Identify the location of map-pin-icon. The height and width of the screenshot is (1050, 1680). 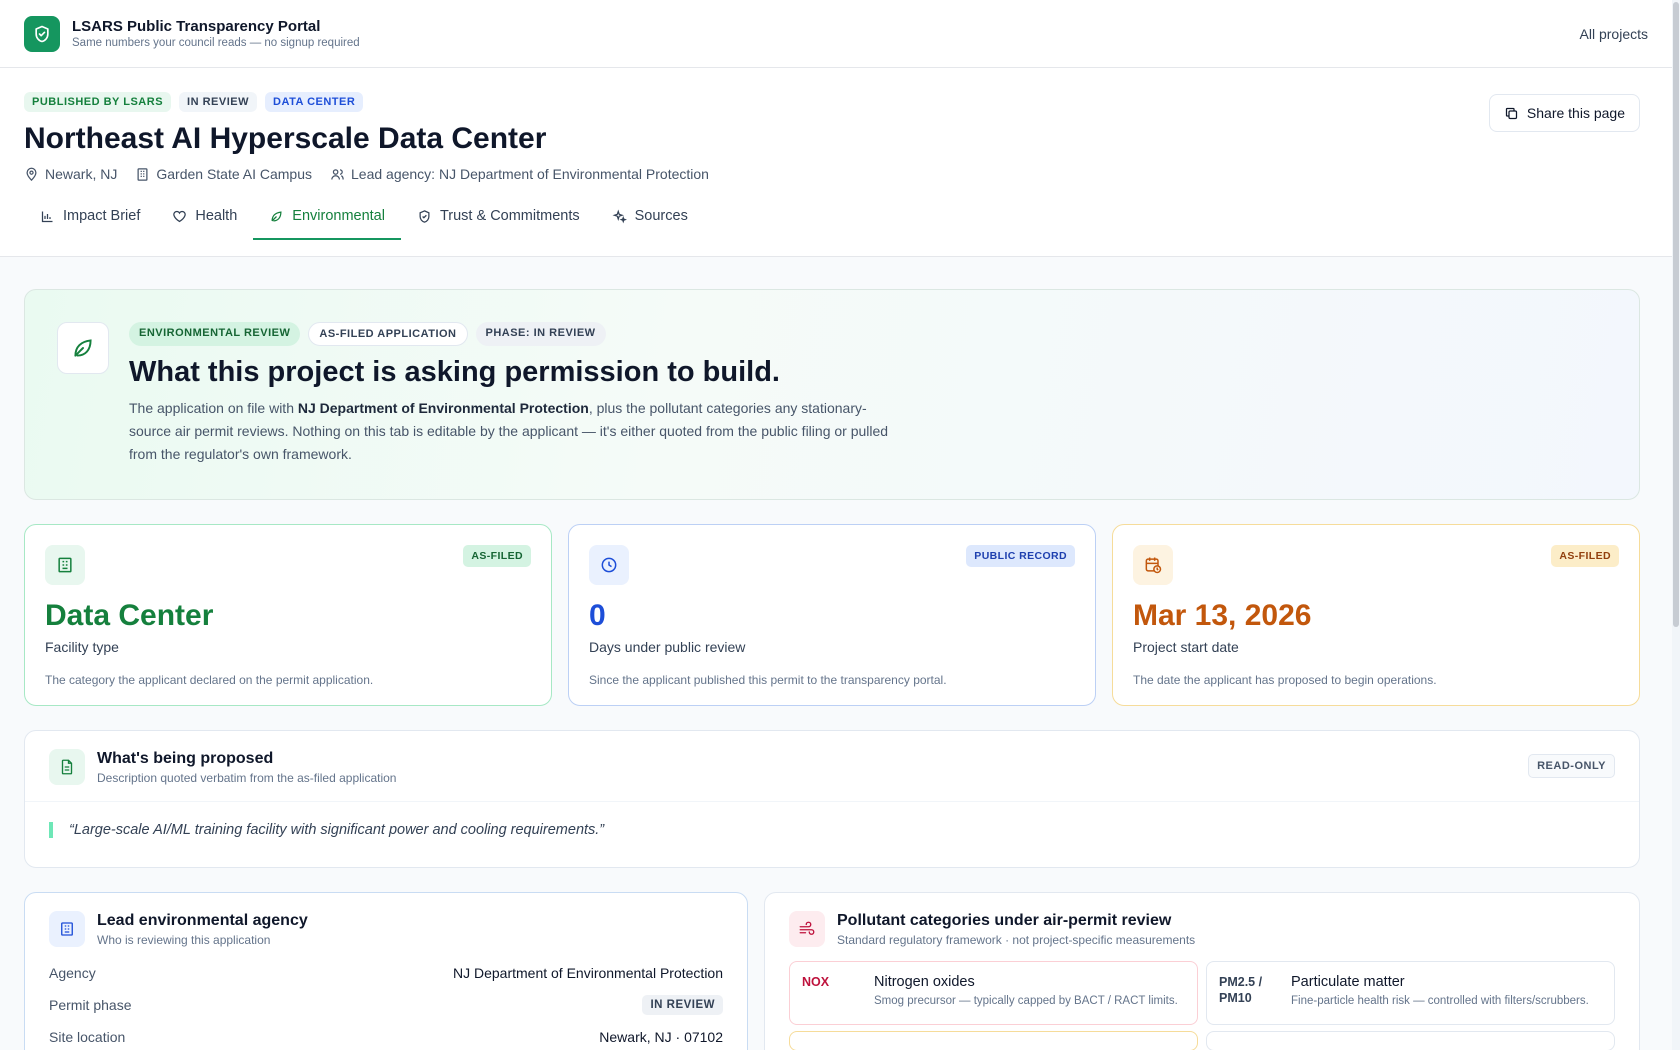
(31, 174).